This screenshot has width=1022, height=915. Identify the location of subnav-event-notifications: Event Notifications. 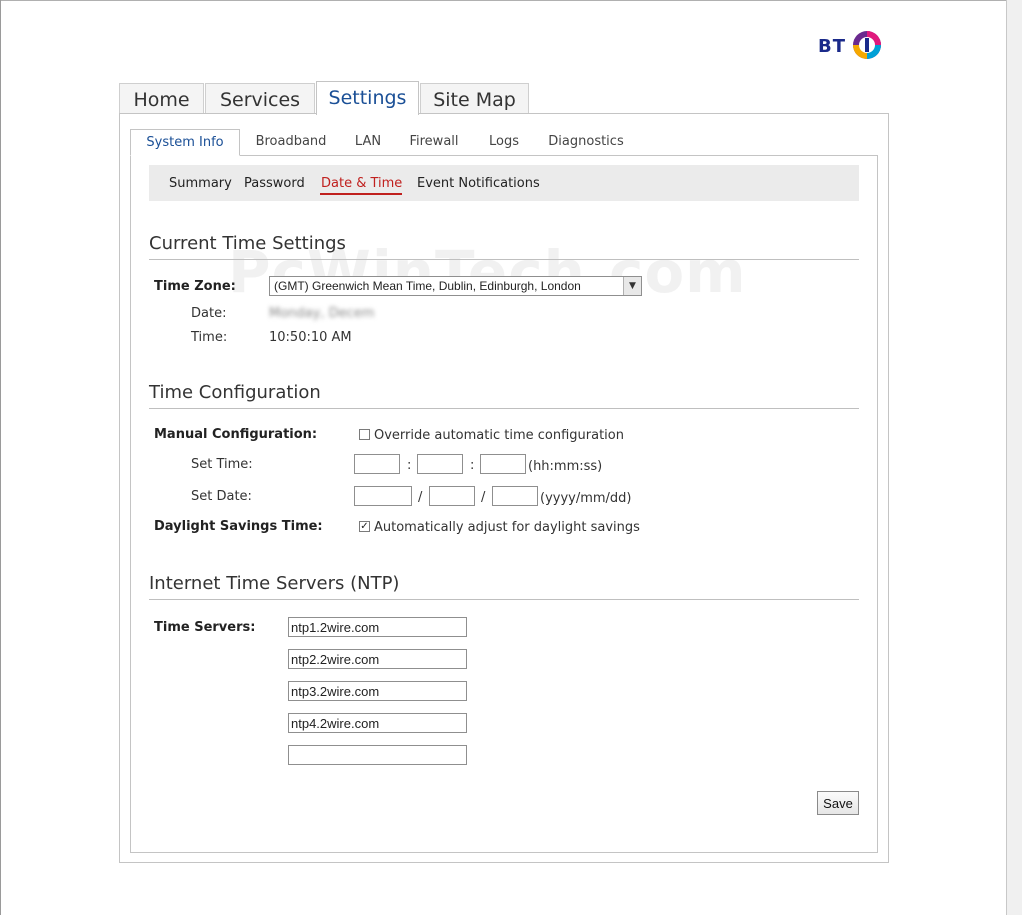
(478, 183).